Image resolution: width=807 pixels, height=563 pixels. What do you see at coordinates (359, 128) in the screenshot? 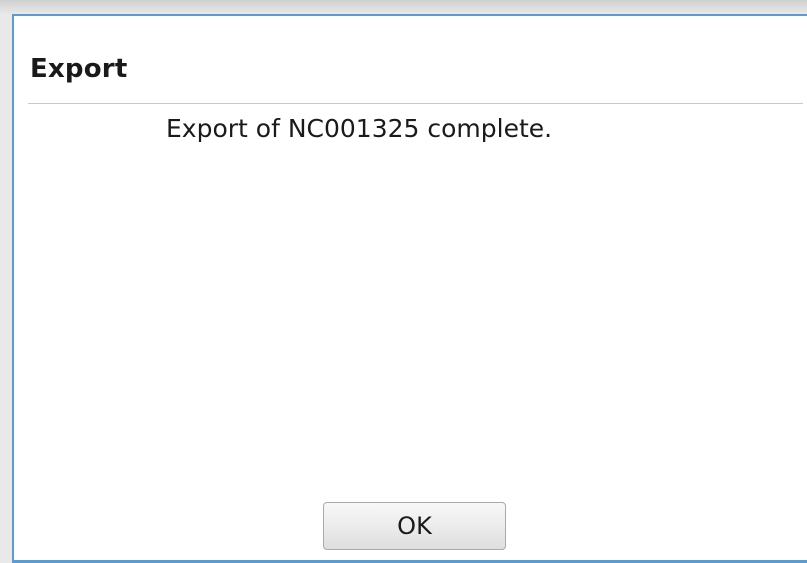
I see `dialog-message: Export of NC001325 complete.` at bounding box center [359, 128].